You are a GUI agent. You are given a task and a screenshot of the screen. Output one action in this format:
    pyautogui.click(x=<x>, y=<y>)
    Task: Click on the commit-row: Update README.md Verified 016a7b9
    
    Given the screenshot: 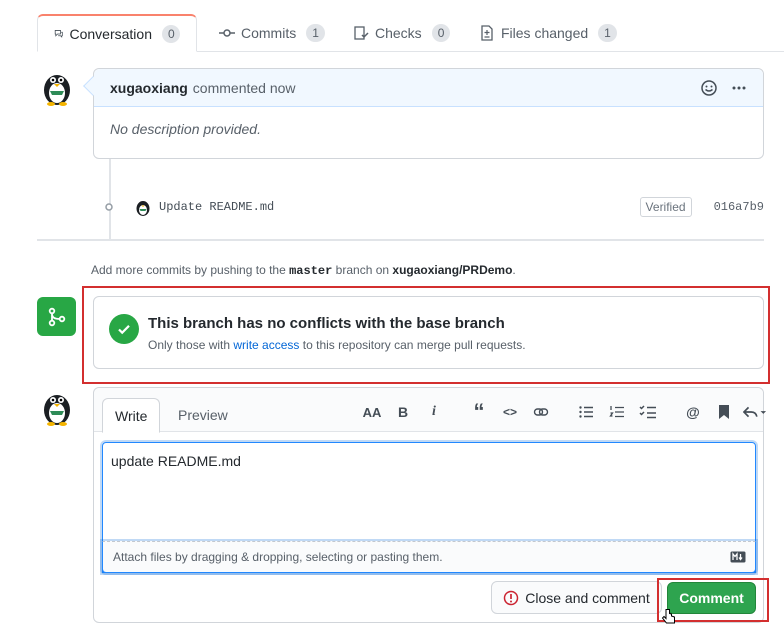 What is the action you would take?
    pyautogui.click(x=433, y=207)
    